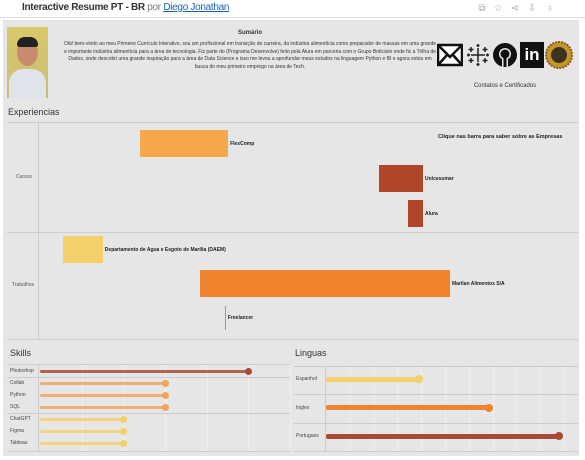 This screenshot has height=460, width=585. I want to click on certificate-seal-icon, so click(559, 55).